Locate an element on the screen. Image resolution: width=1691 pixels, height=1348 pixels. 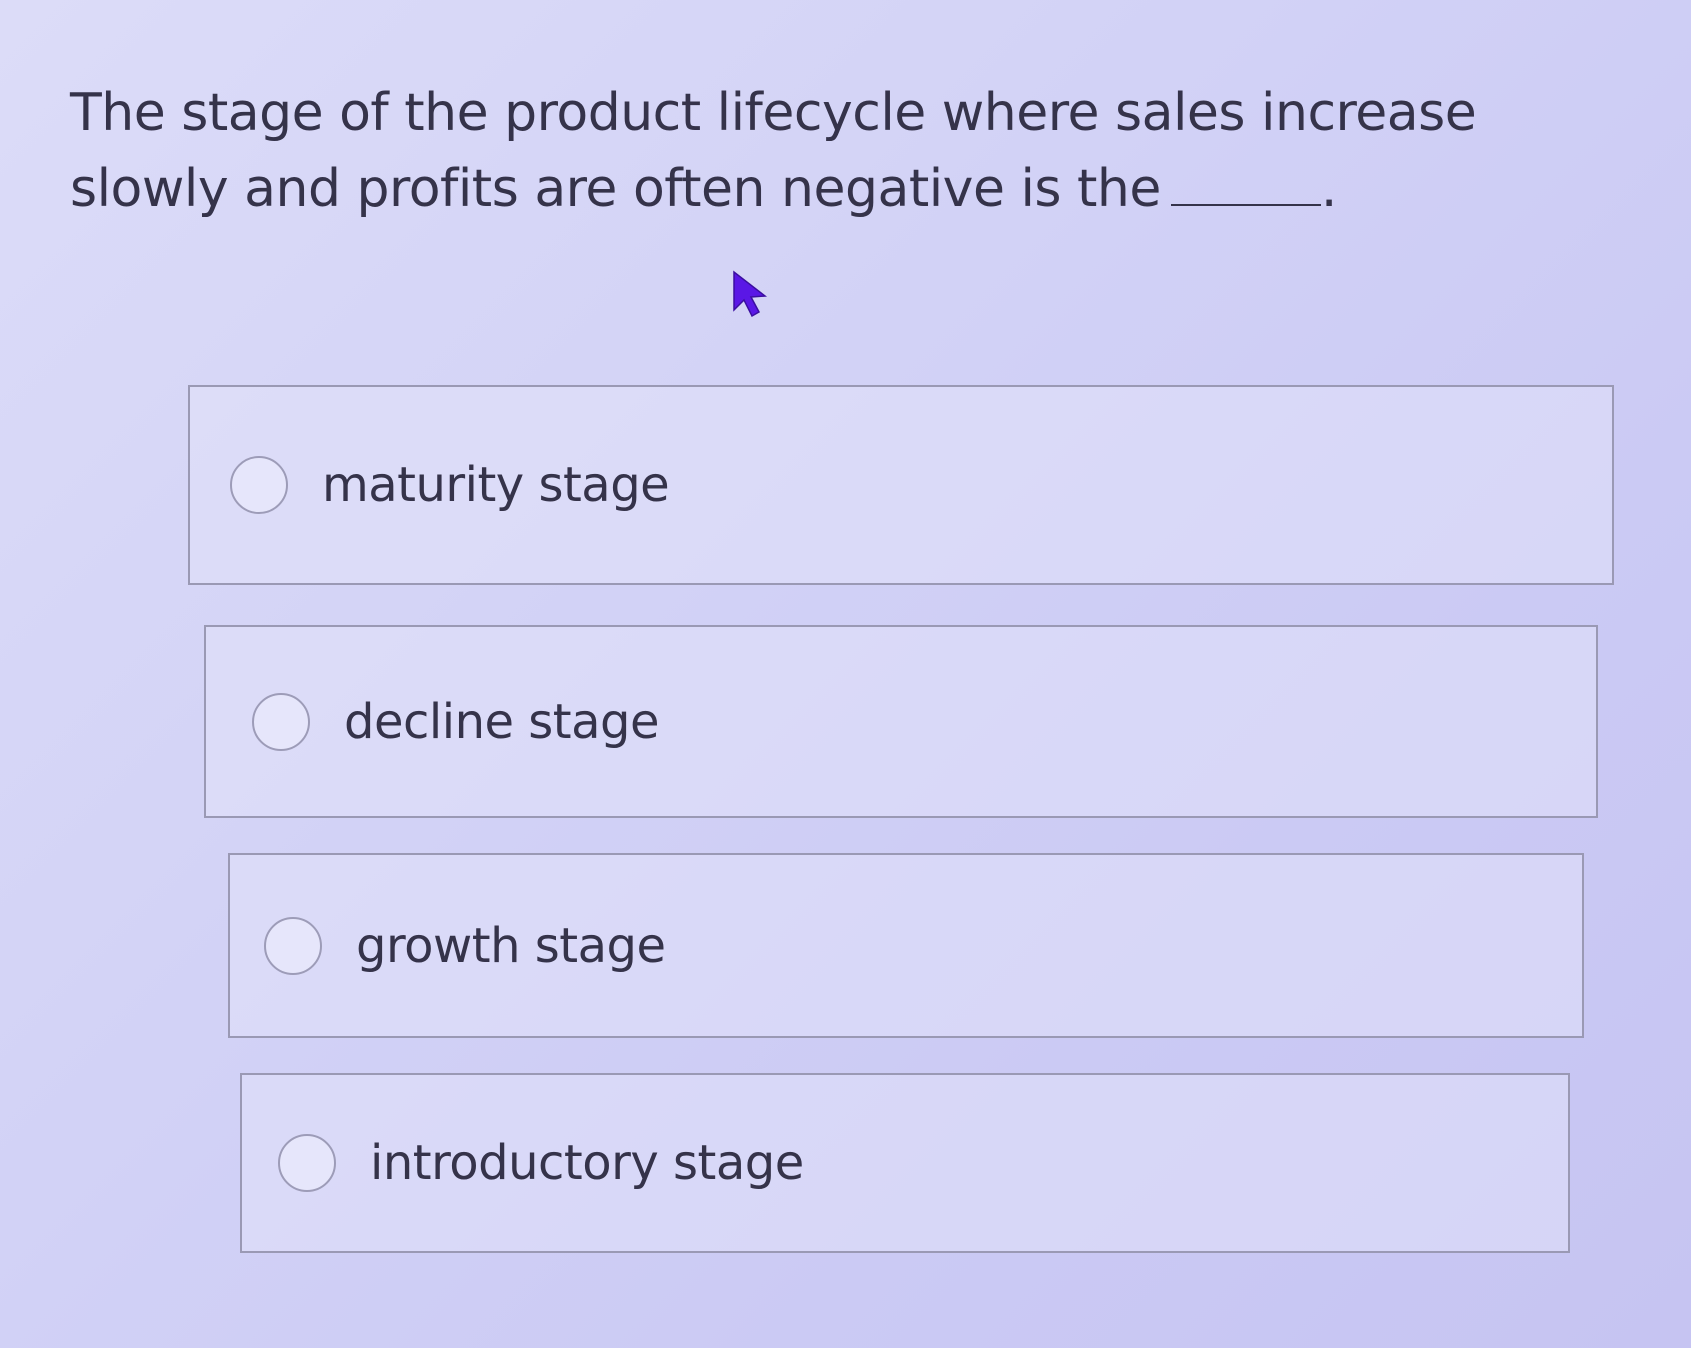
option-label: introductory stage is located at coordinates (587, 1163).